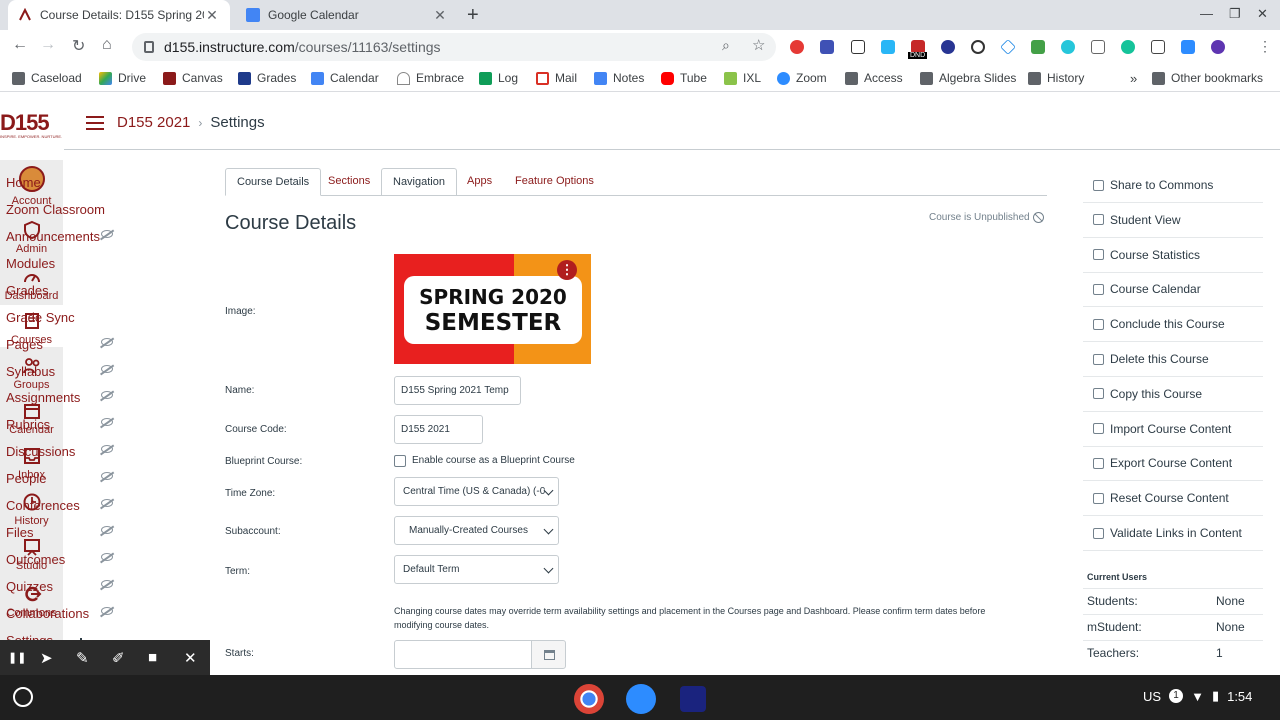 The image size is (1280, 720). I want to click on pen-icon: ✎, so click(82, 658).